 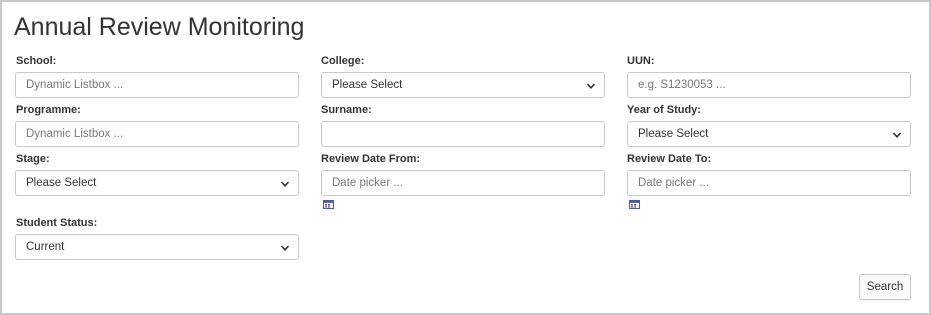 I want to click on search-button: Search, so click(x=885, y=287).